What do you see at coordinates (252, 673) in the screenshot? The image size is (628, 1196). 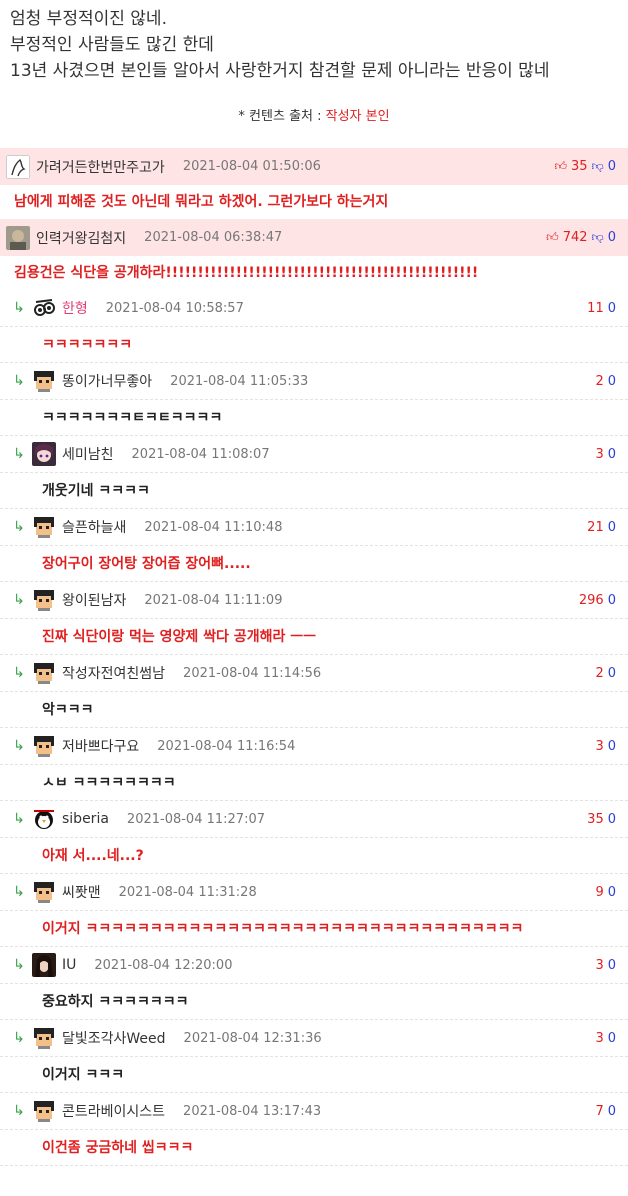 I see `comment-date: 2021-08-04 11:14:56` at bounding box center [252, 673].